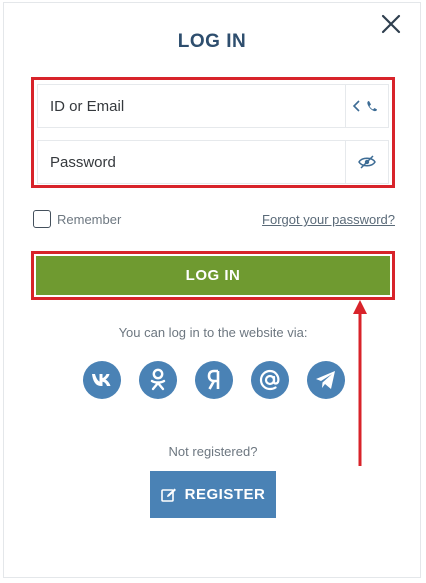  Describe the element at coordinates (212, 41) in the screenshot. I see `dialog-title: LOG IN` at that location.